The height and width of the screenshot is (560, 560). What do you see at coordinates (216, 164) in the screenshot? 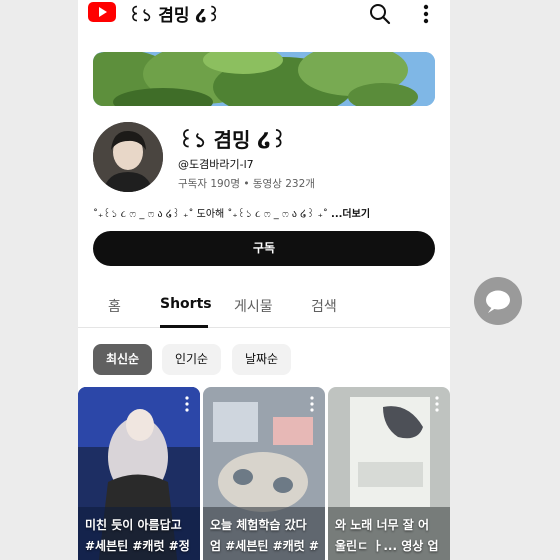
I see `channel-handle: @도겸바라기-l7` at bounding box center [216, 164].